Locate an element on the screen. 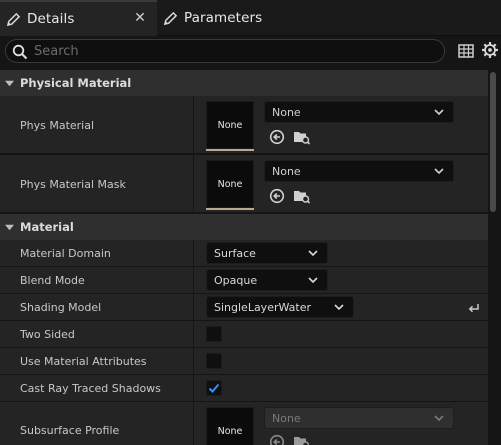 The image size is (501, 445). row-material-domain: Material Domain Surface is located at coordinates (244, 253).